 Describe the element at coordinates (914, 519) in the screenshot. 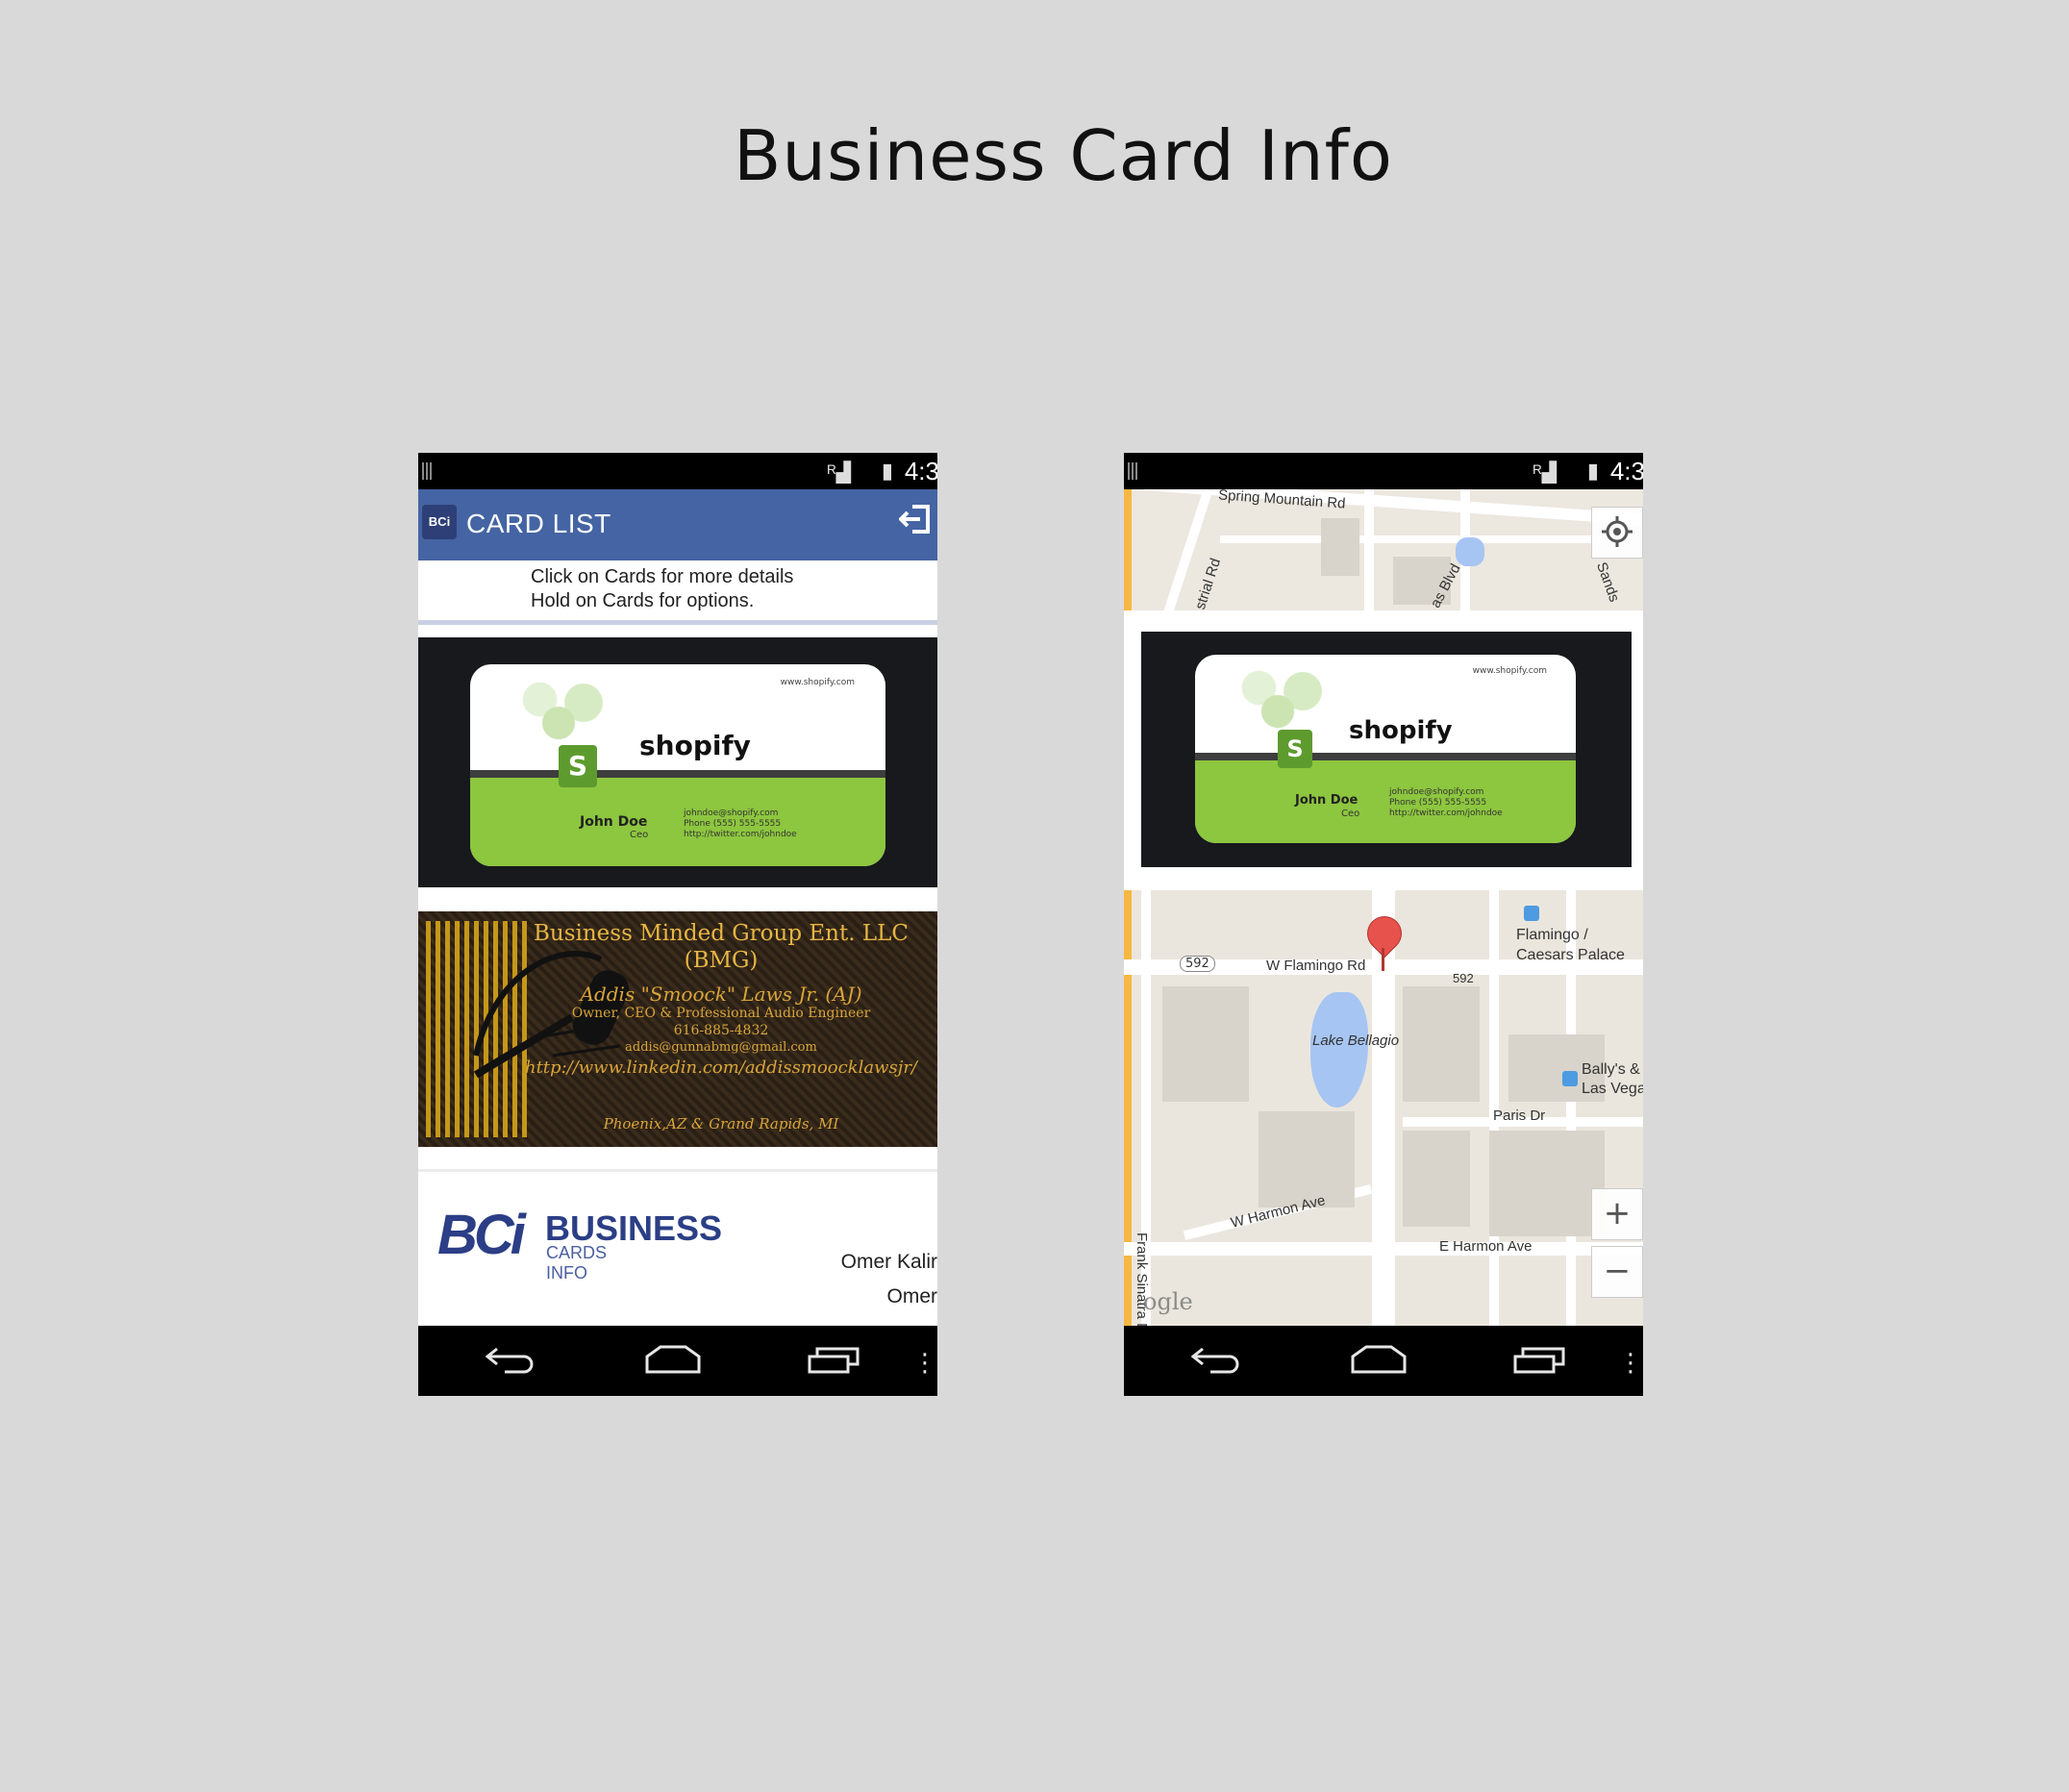

I see `logout-icon` at that location.